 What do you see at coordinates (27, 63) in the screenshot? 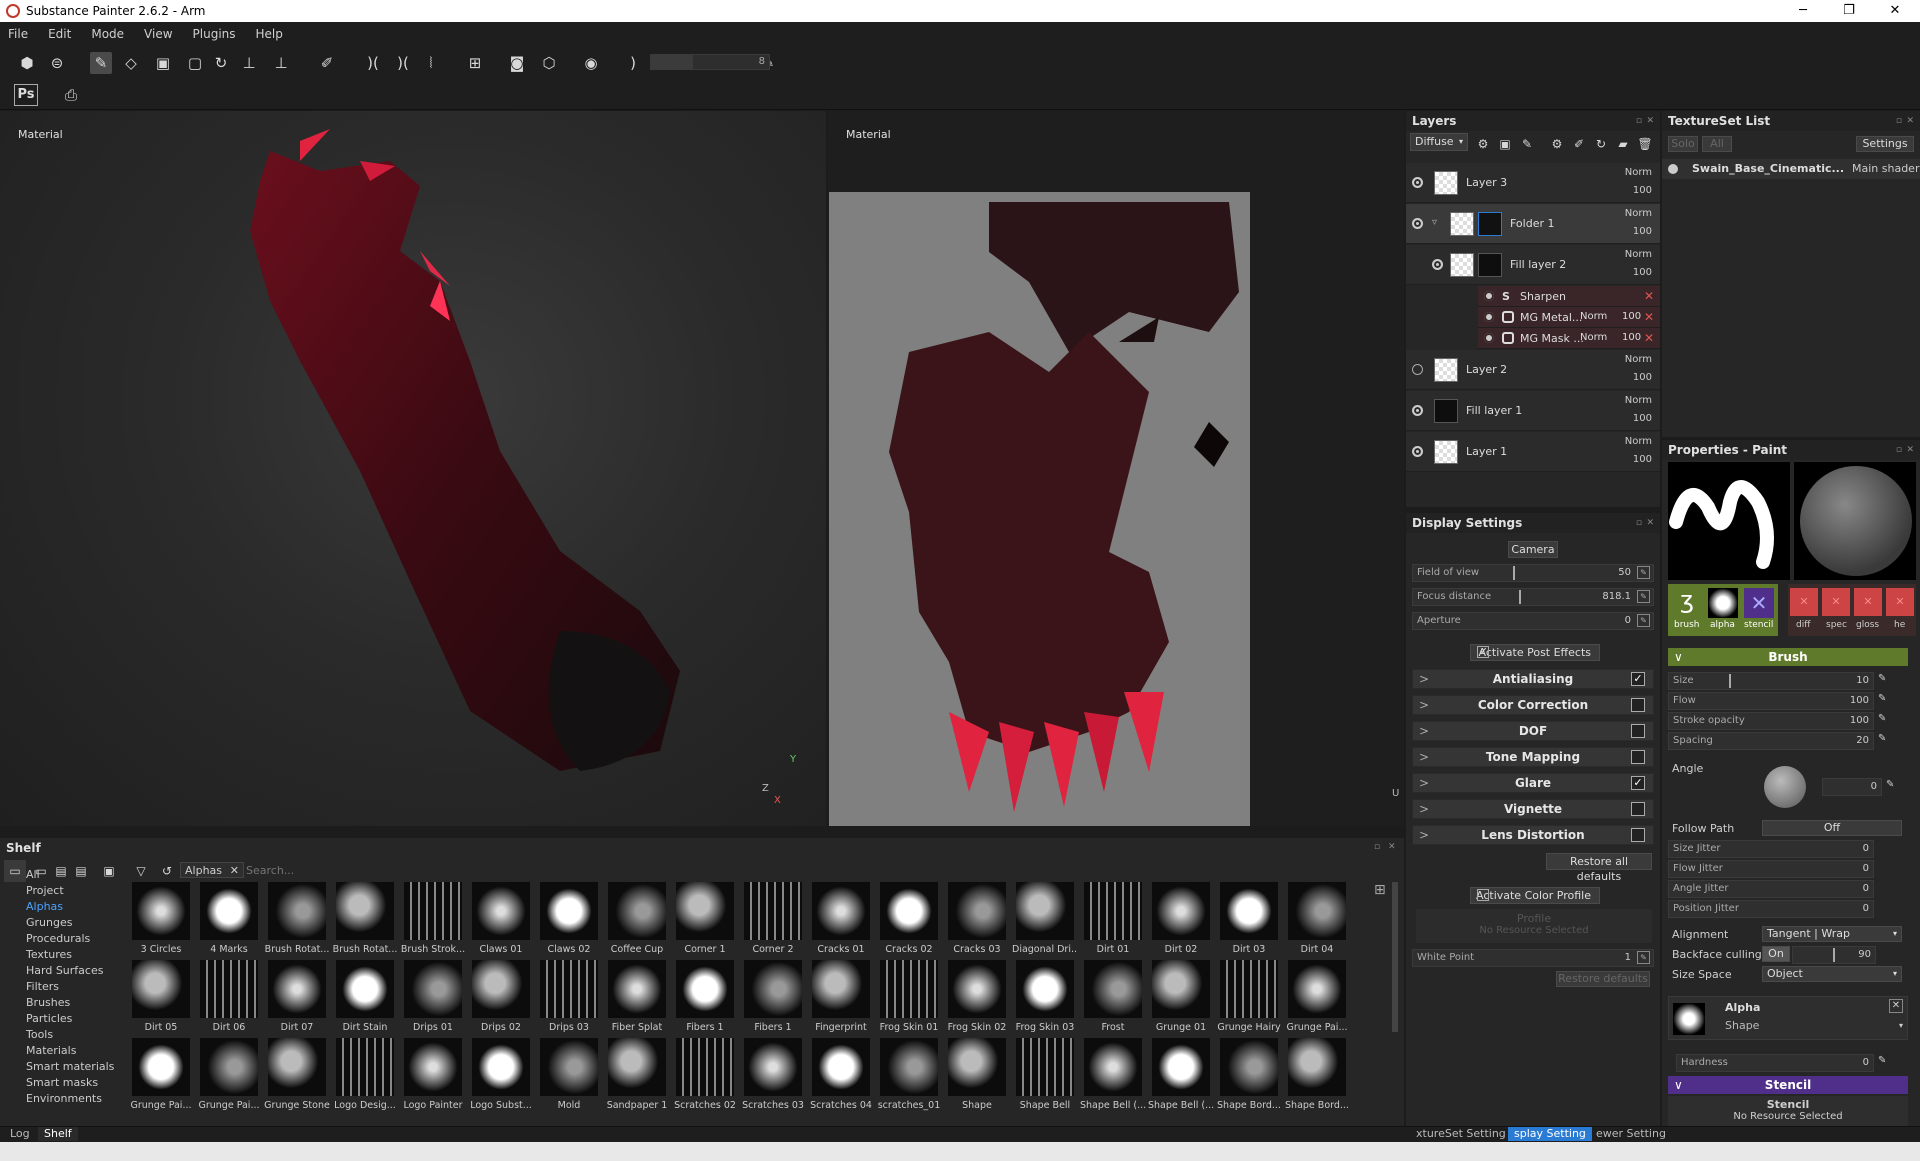
I see `substance-logo-icon: ⬢` at bounding box center [27, 63].